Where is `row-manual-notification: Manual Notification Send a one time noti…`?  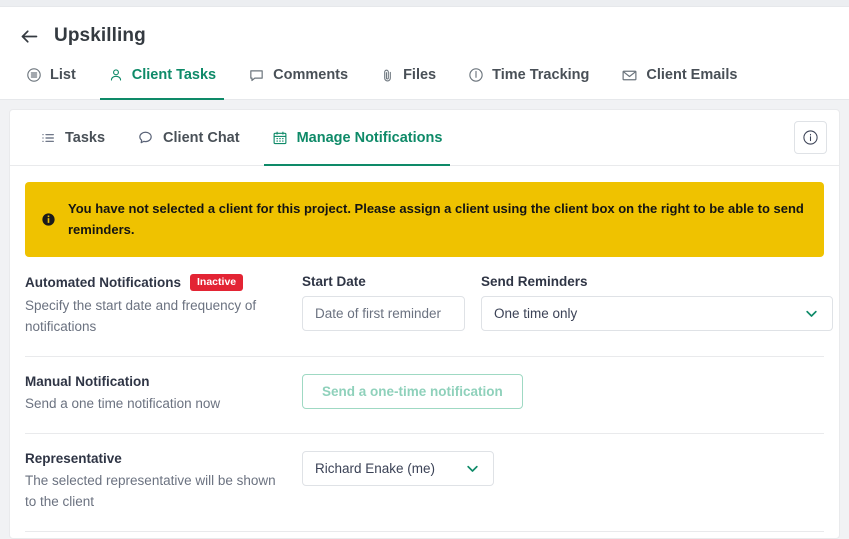 row-manual-notification: Manual Notification Send a one time noti… is located at coordinates (424, 395).